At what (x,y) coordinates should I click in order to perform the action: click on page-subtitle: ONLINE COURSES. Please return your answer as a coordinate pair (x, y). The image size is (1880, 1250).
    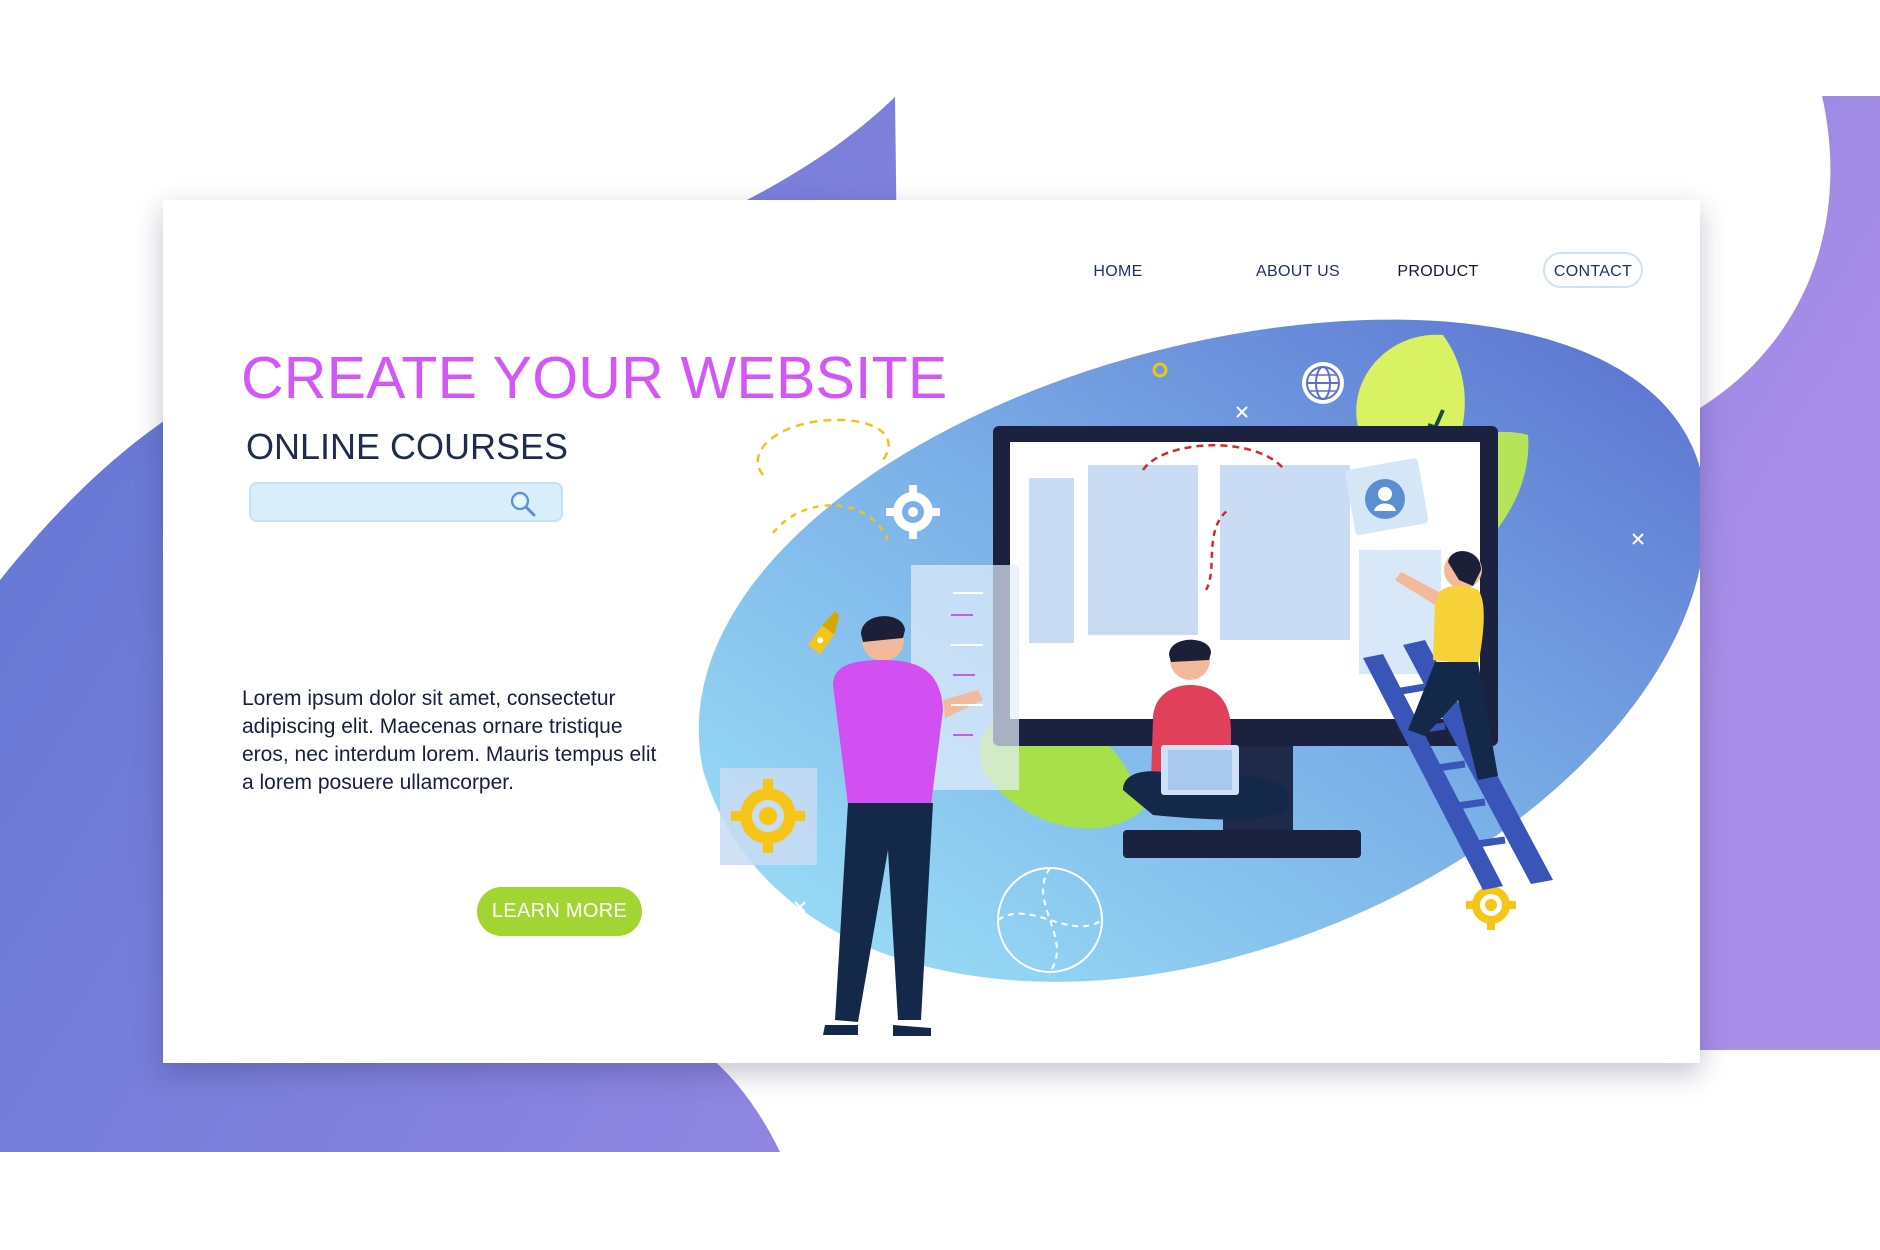
    Looking at the image, I should click on (407, 446).